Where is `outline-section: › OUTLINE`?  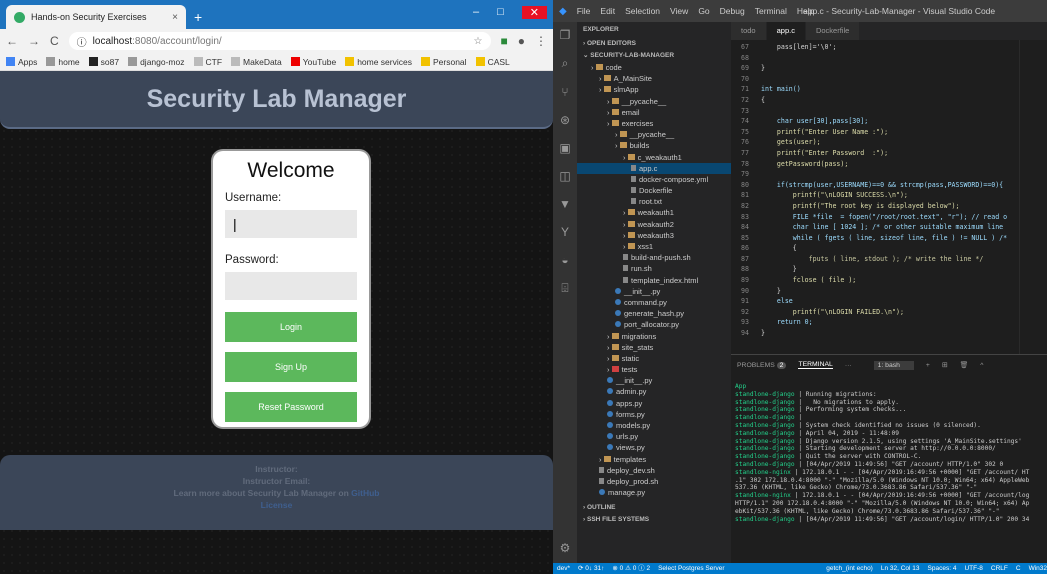
outline-section: › OUTLINE is located at coordinates (654, 508).